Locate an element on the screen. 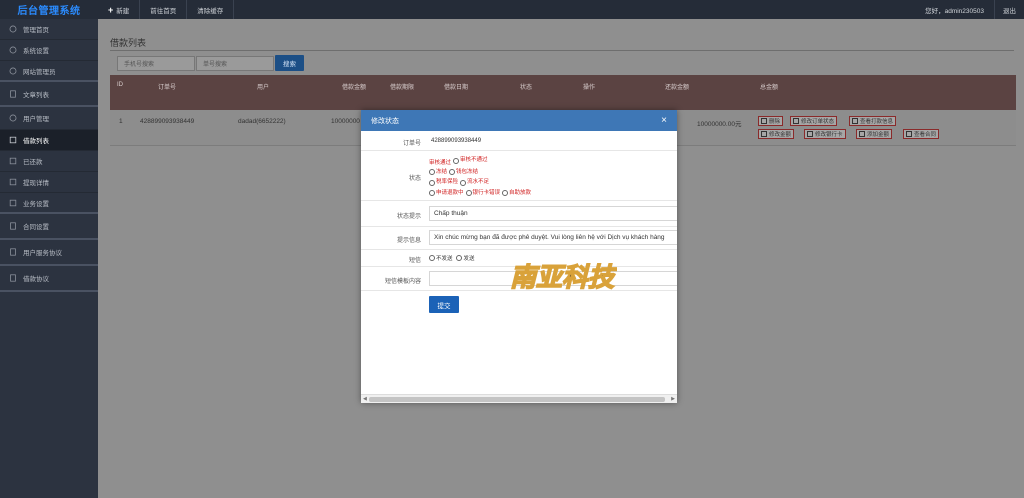 The image size is (1024, 498). sidebar-item-business-settings: 业务设置 is located at coordinates (49, 203).